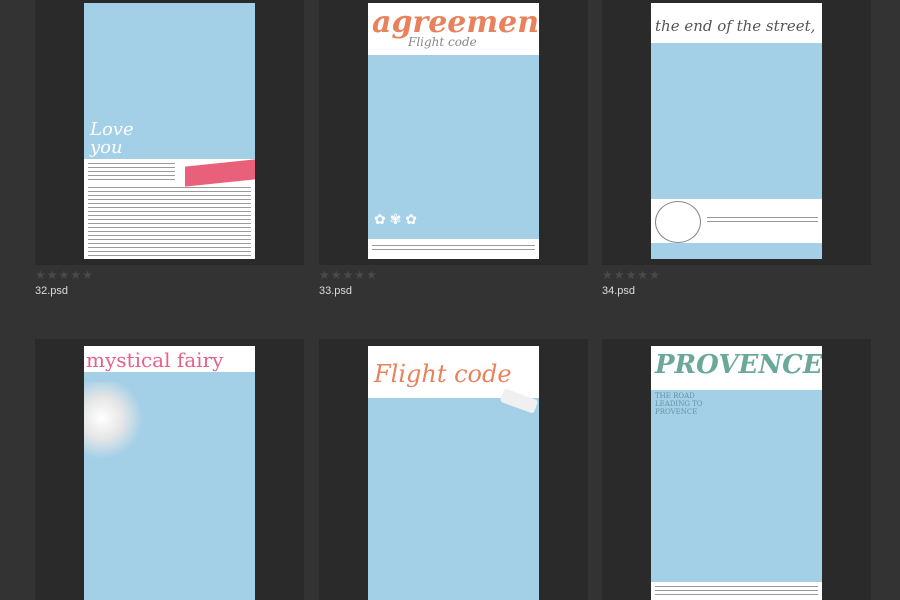 This screenshot has height=600, width=900. Describe the element at coordinates (679, 404) in the screenshot. I see `thumbnail-subtitle: THE ROAD LEADING TO PROVENCE` at that location.